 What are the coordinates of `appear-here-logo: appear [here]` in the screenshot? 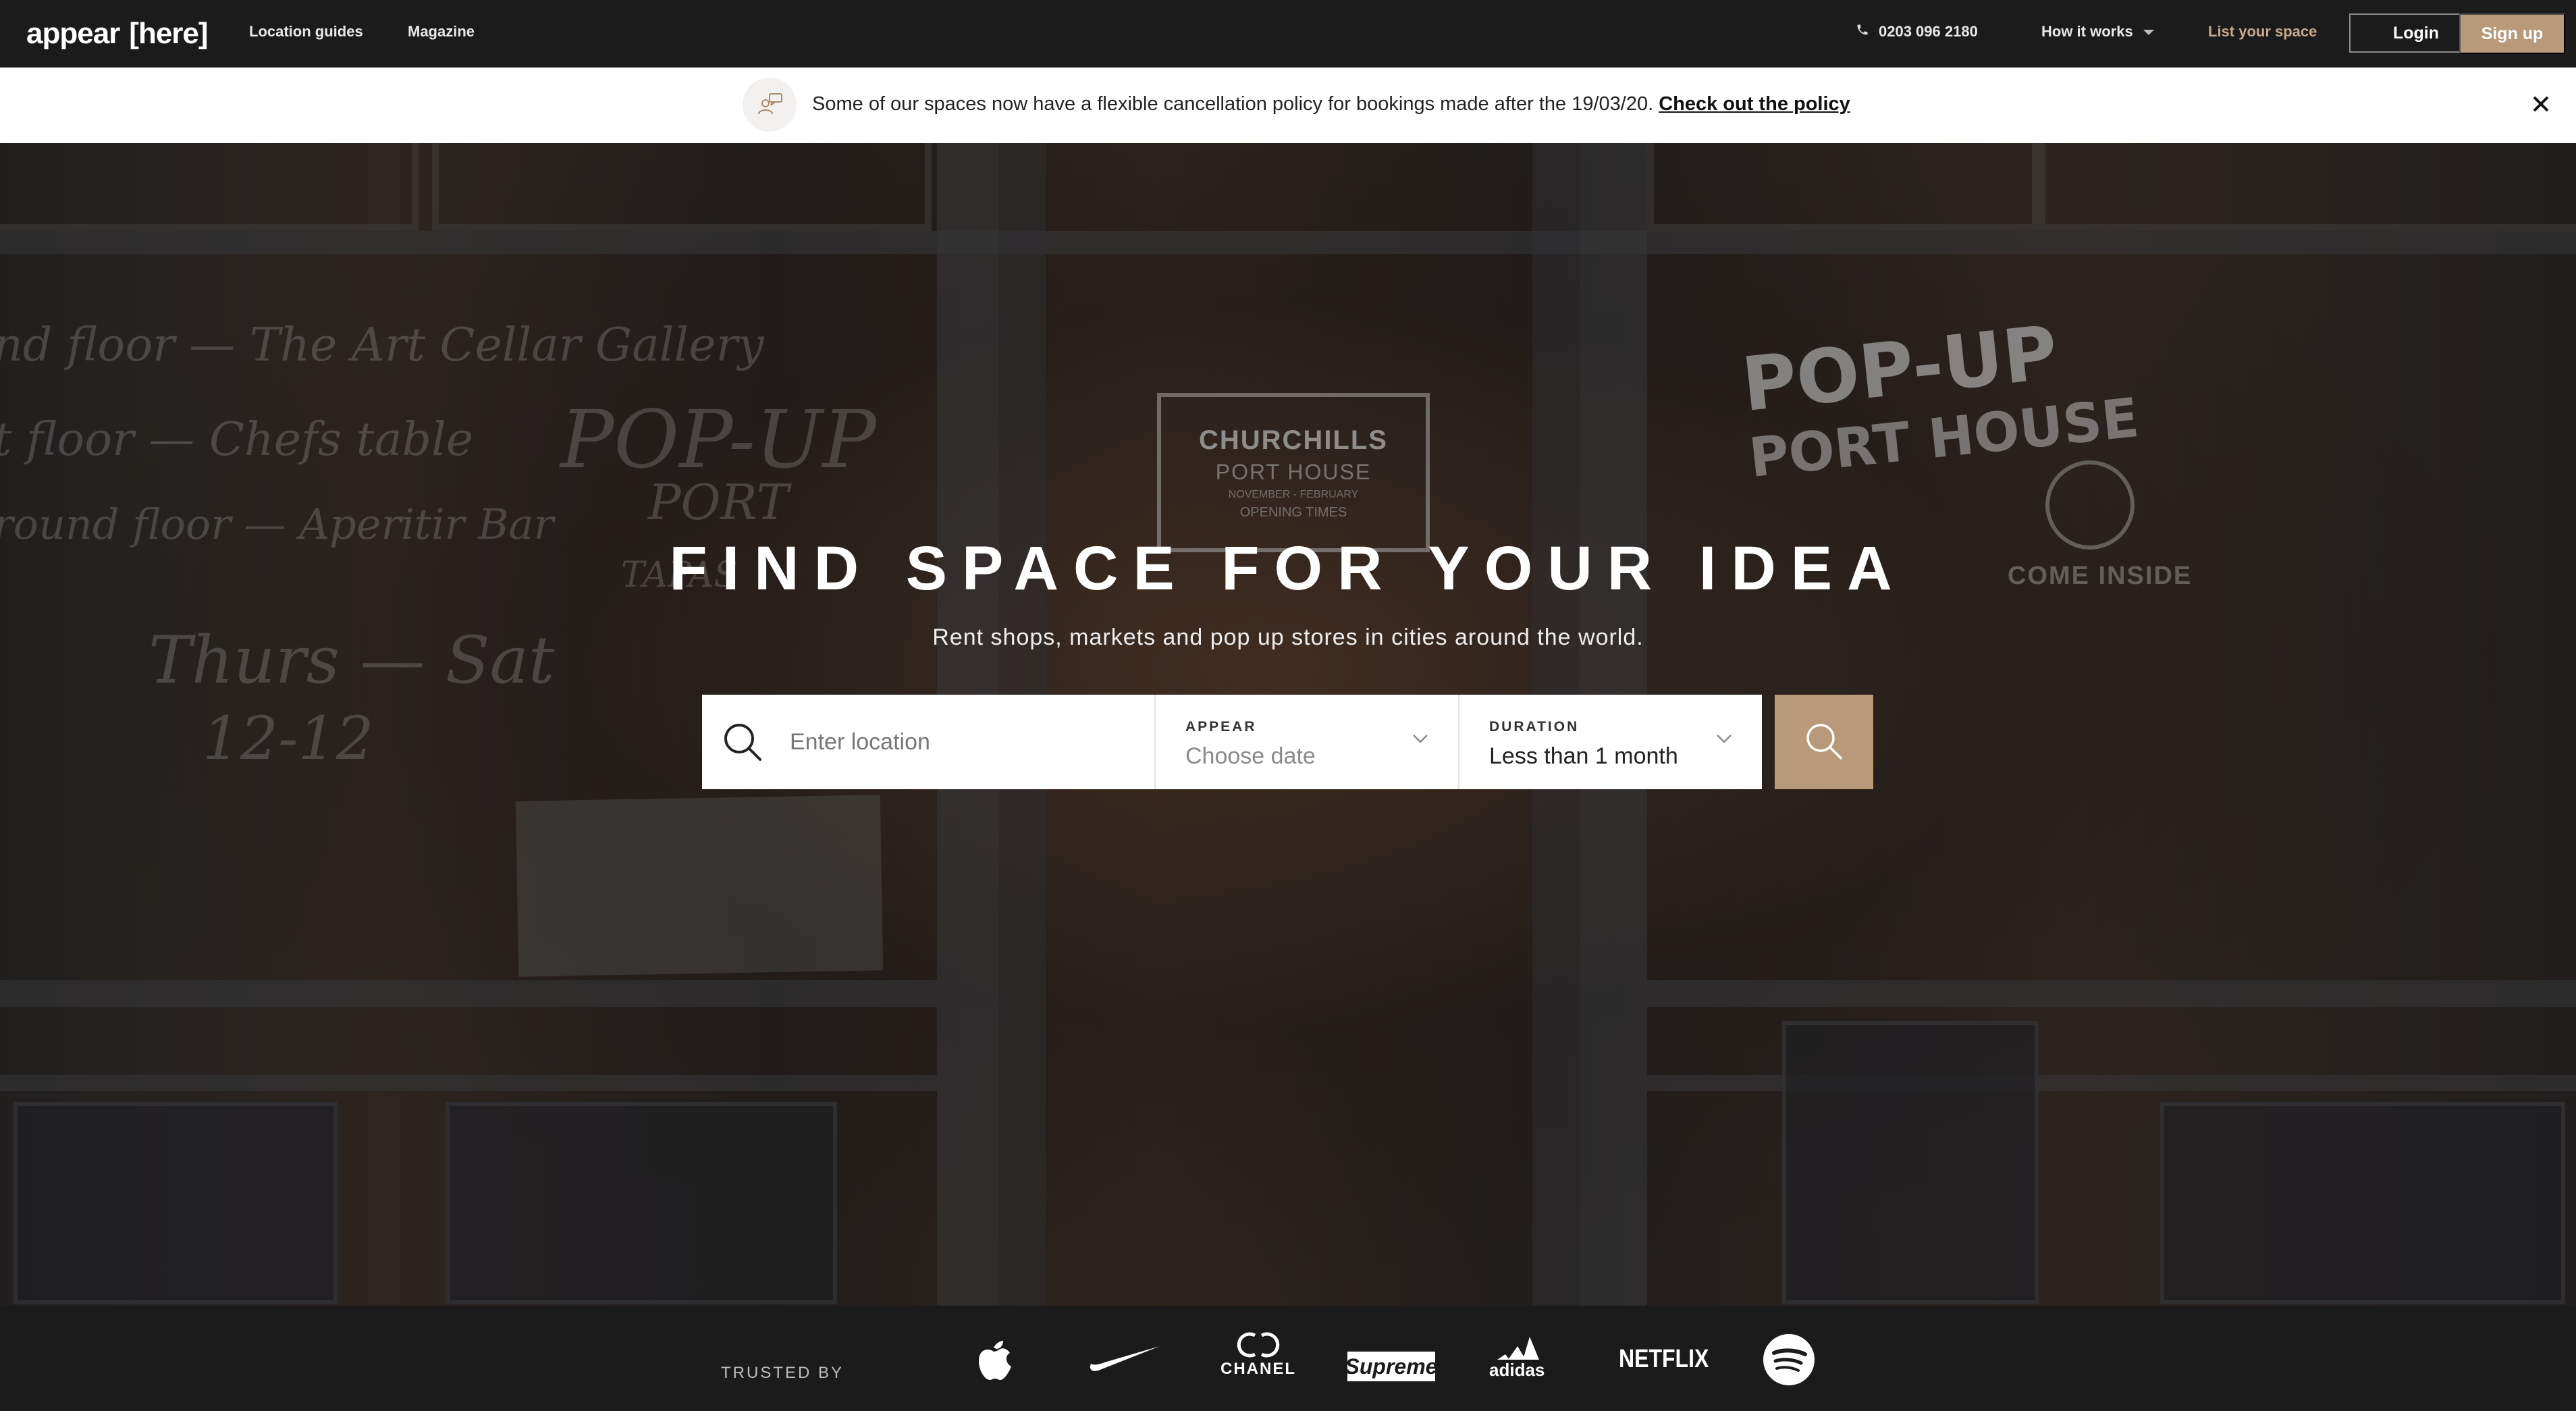 It's located at (117, 34).